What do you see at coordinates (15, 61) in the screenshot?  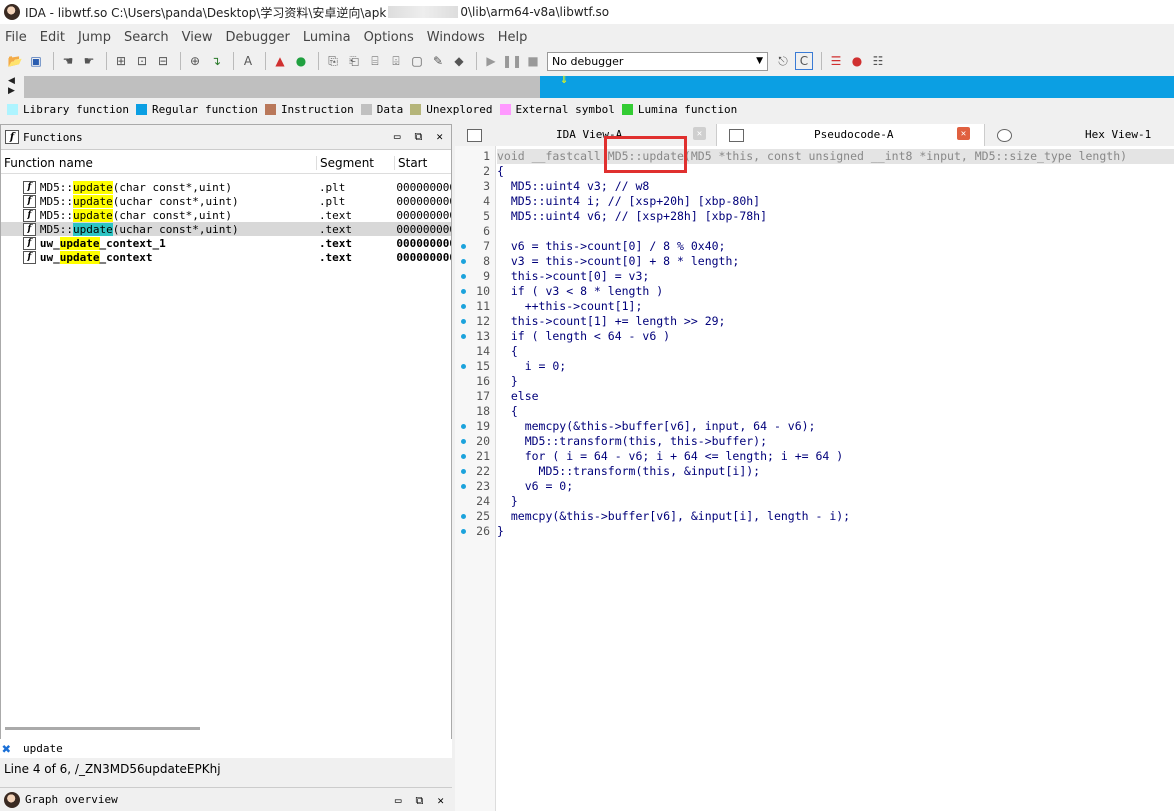 I see `open-icon: 📂` at bounding box center [15, 61].